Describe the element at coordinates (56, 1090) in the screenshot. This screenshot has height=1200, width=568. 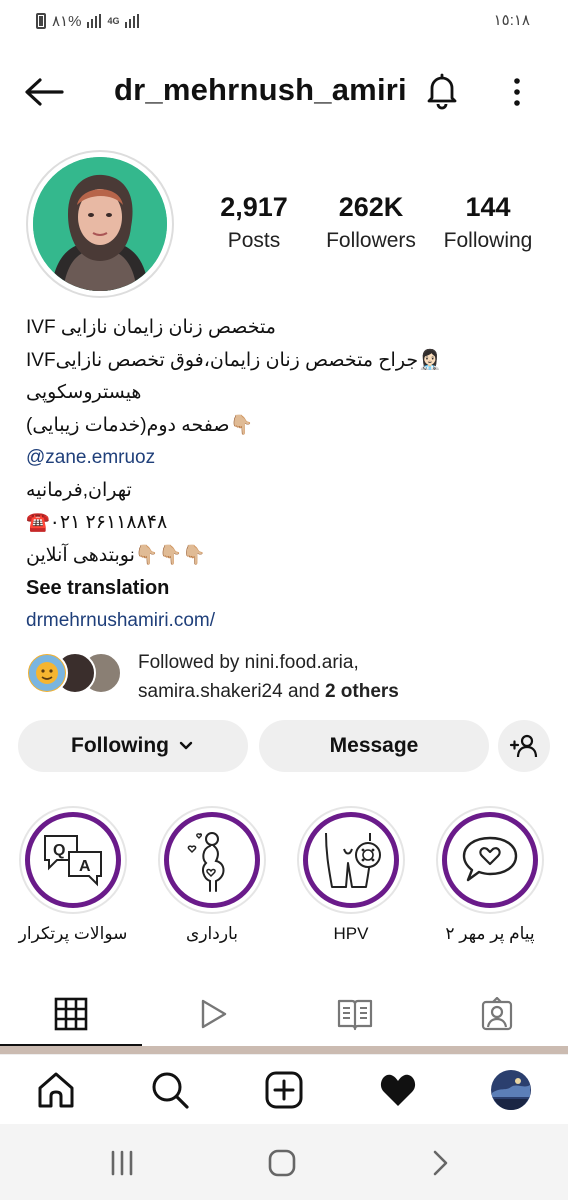
I see `nav-home` at that location.